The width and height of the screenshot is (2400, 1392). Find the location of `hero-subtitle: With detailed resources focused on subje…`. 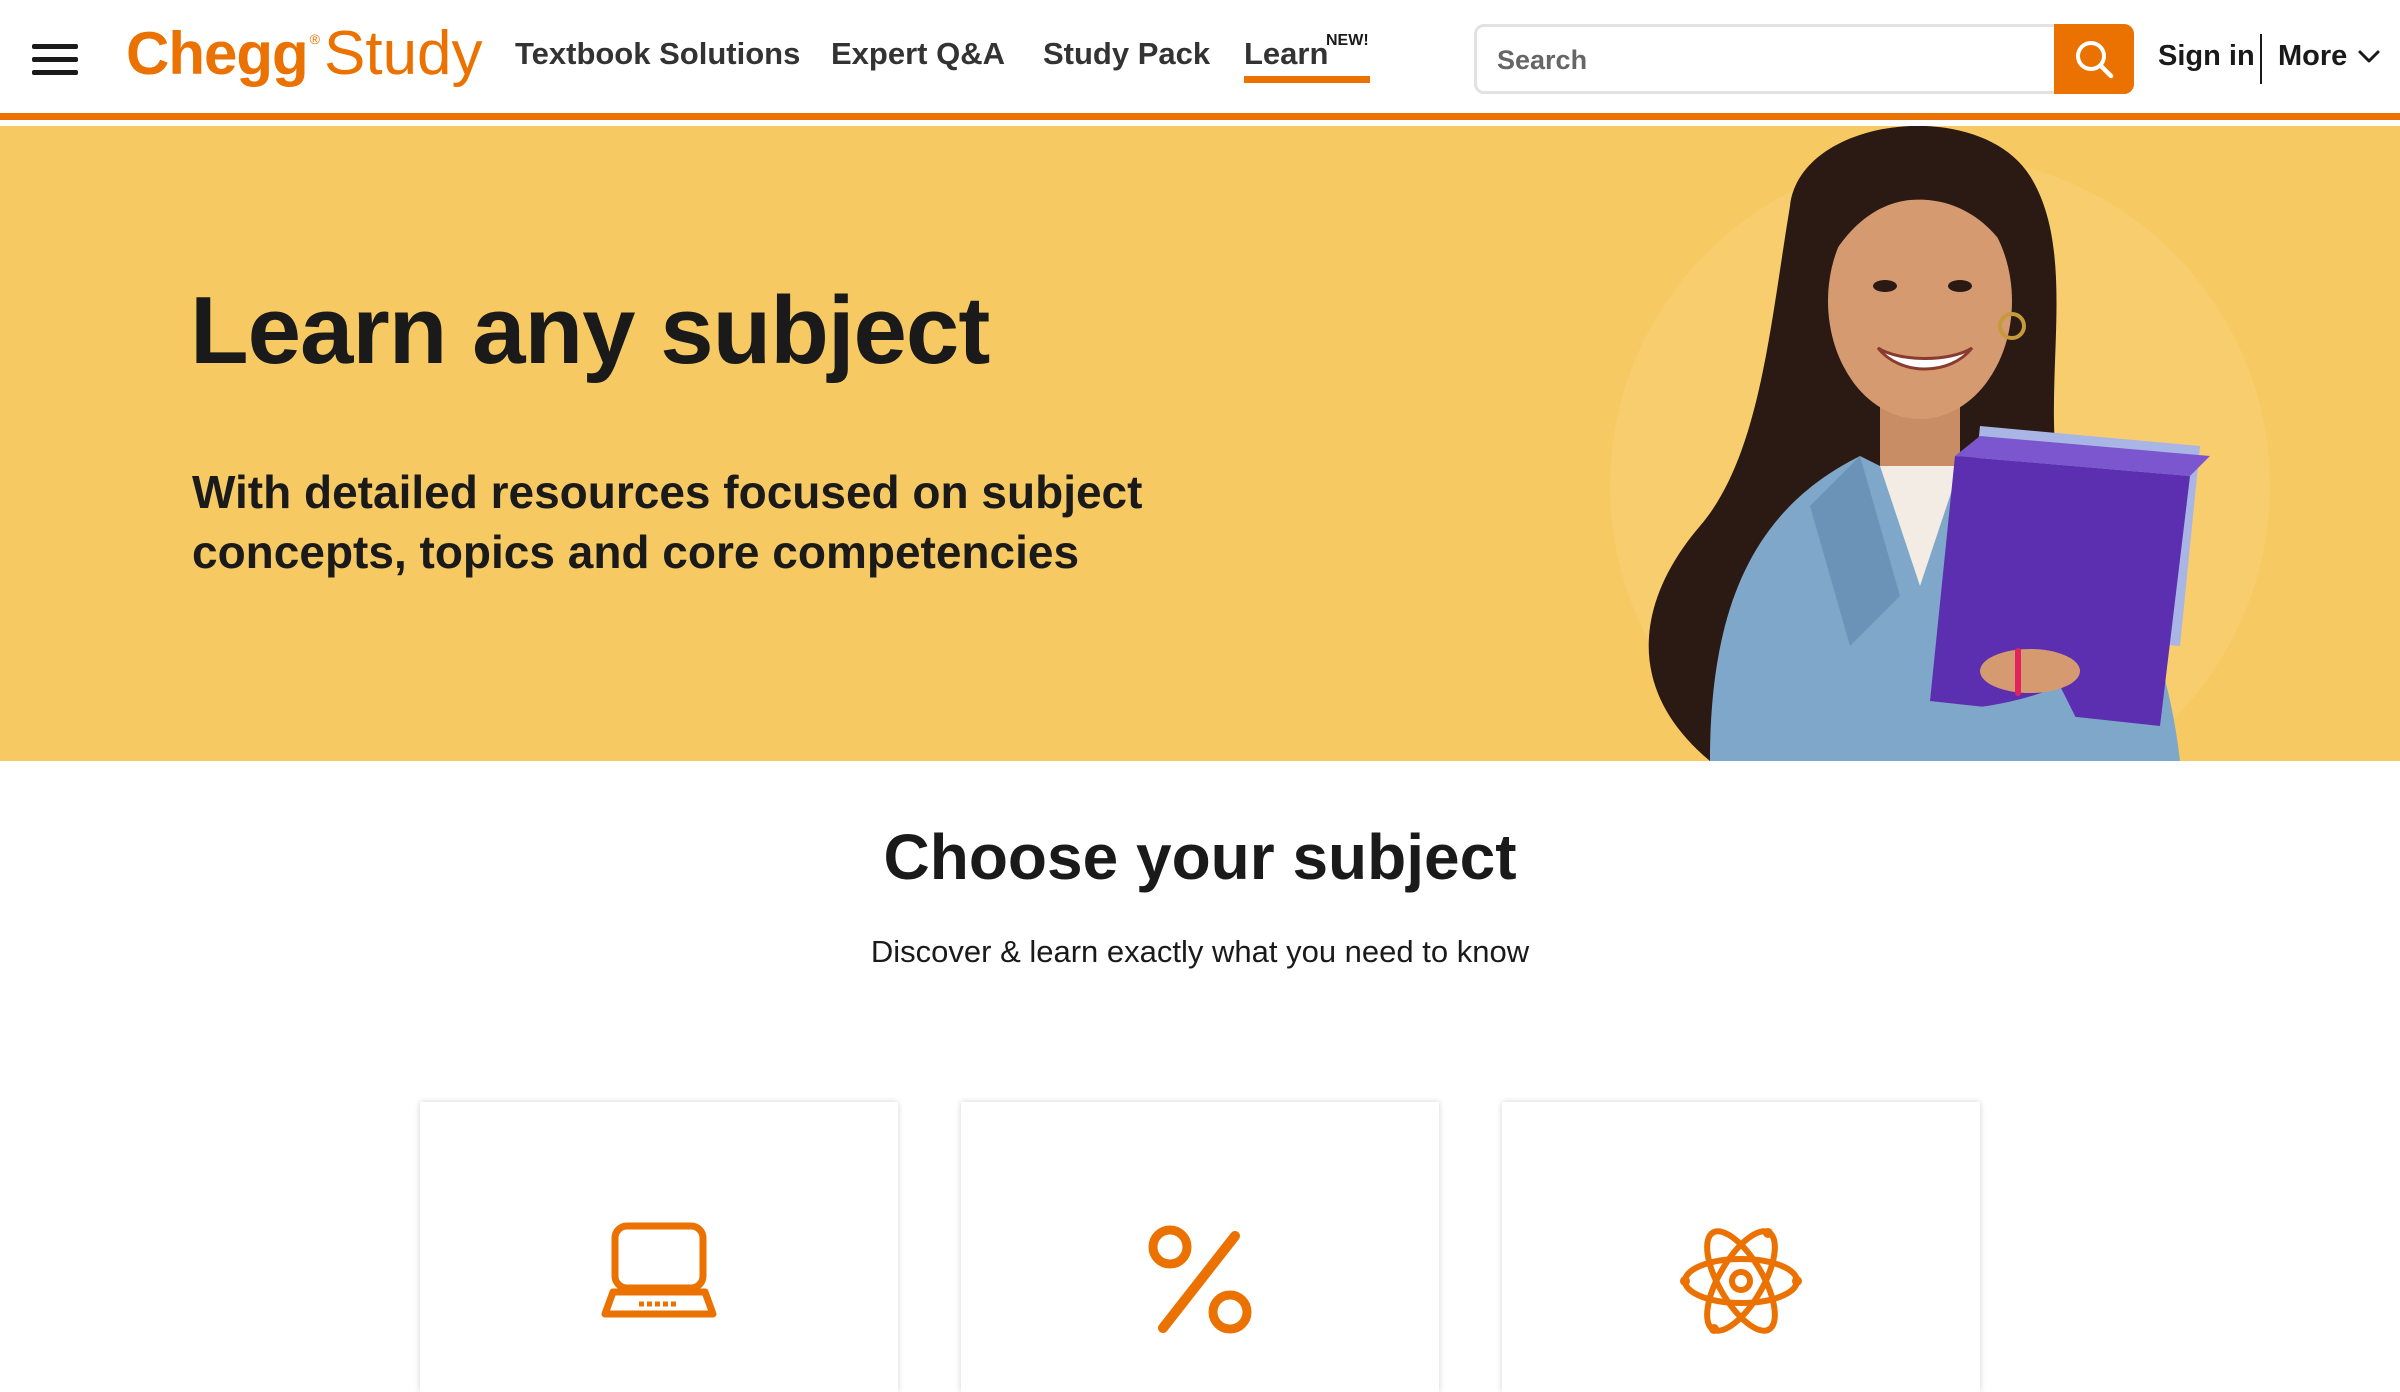

hero-subtitle: With detailed resources focused on subje… is located at coordinates (667, 522).